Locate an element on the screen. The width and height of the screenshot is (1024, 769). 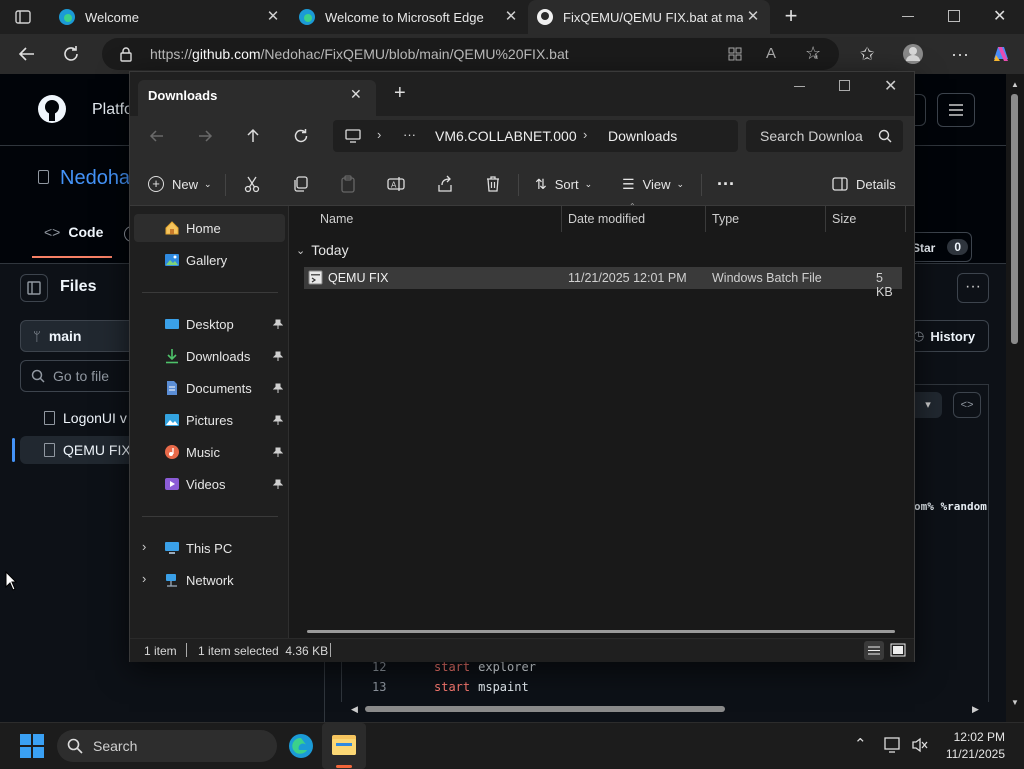
sidebar-item-gallery: Gallery is located at coordinates (209, 260).